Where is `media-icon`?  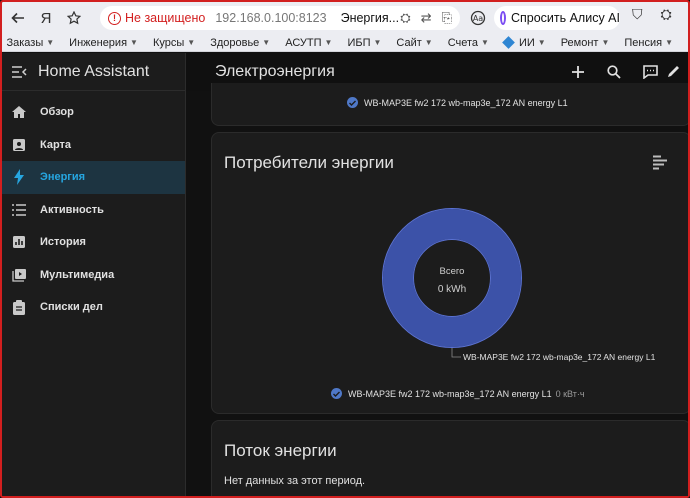
media-icon is located at coordinates (19, 275).